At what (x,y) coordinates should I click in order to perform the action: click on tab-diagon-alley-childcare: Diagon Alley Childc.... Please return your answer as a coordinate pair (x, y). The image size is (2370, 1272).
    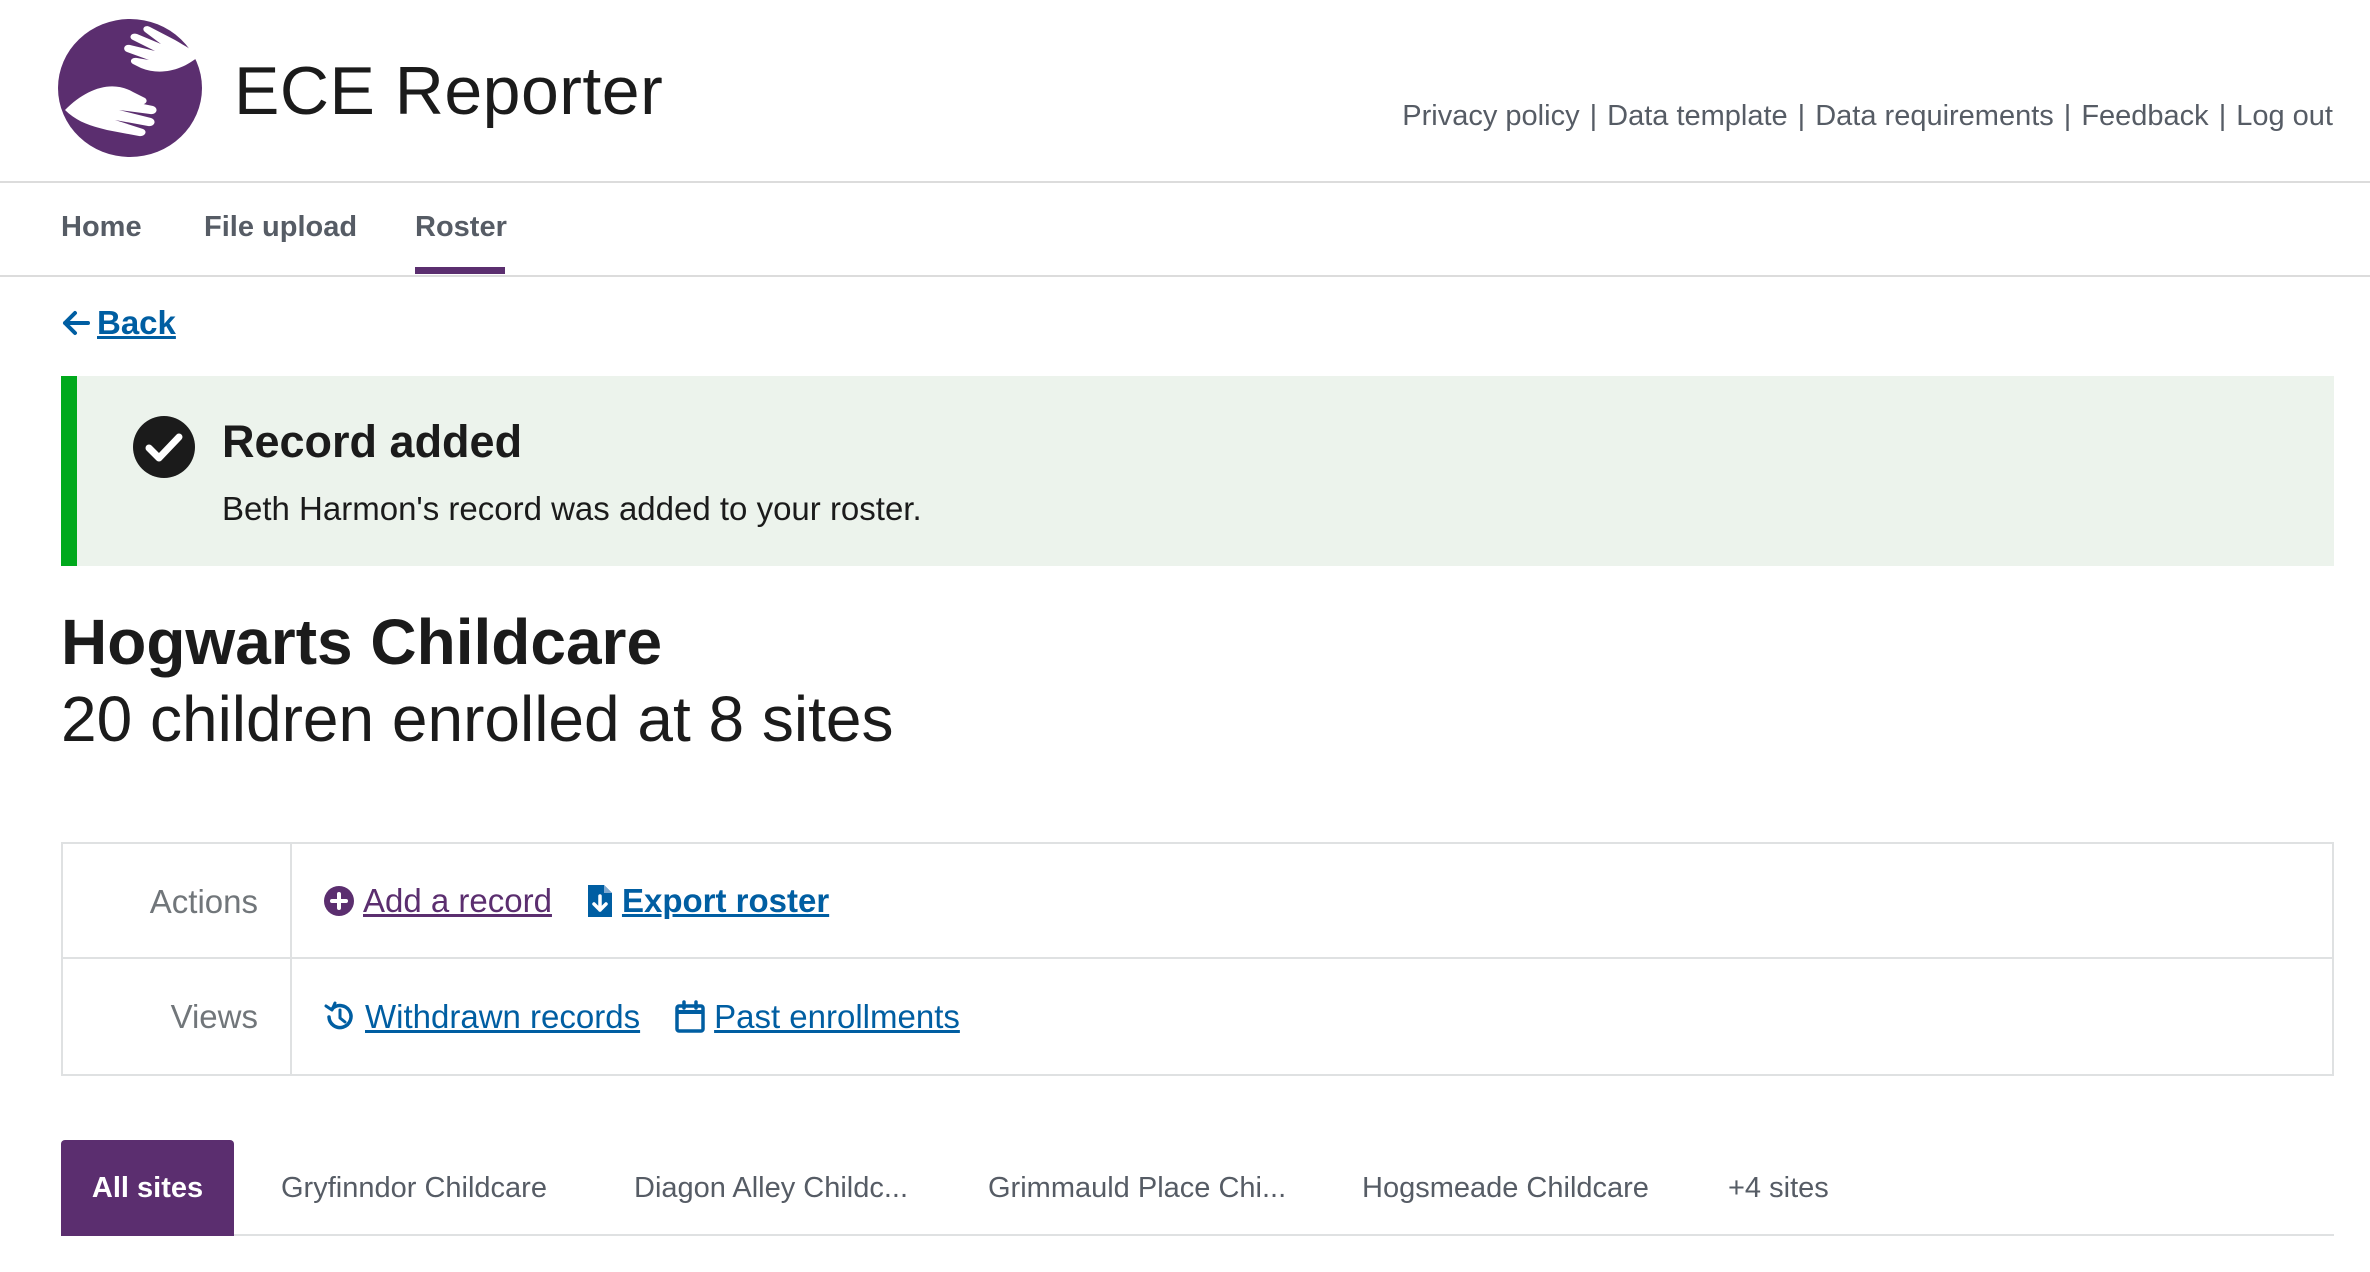
    Looking at the image, I should click on (771, 1188).